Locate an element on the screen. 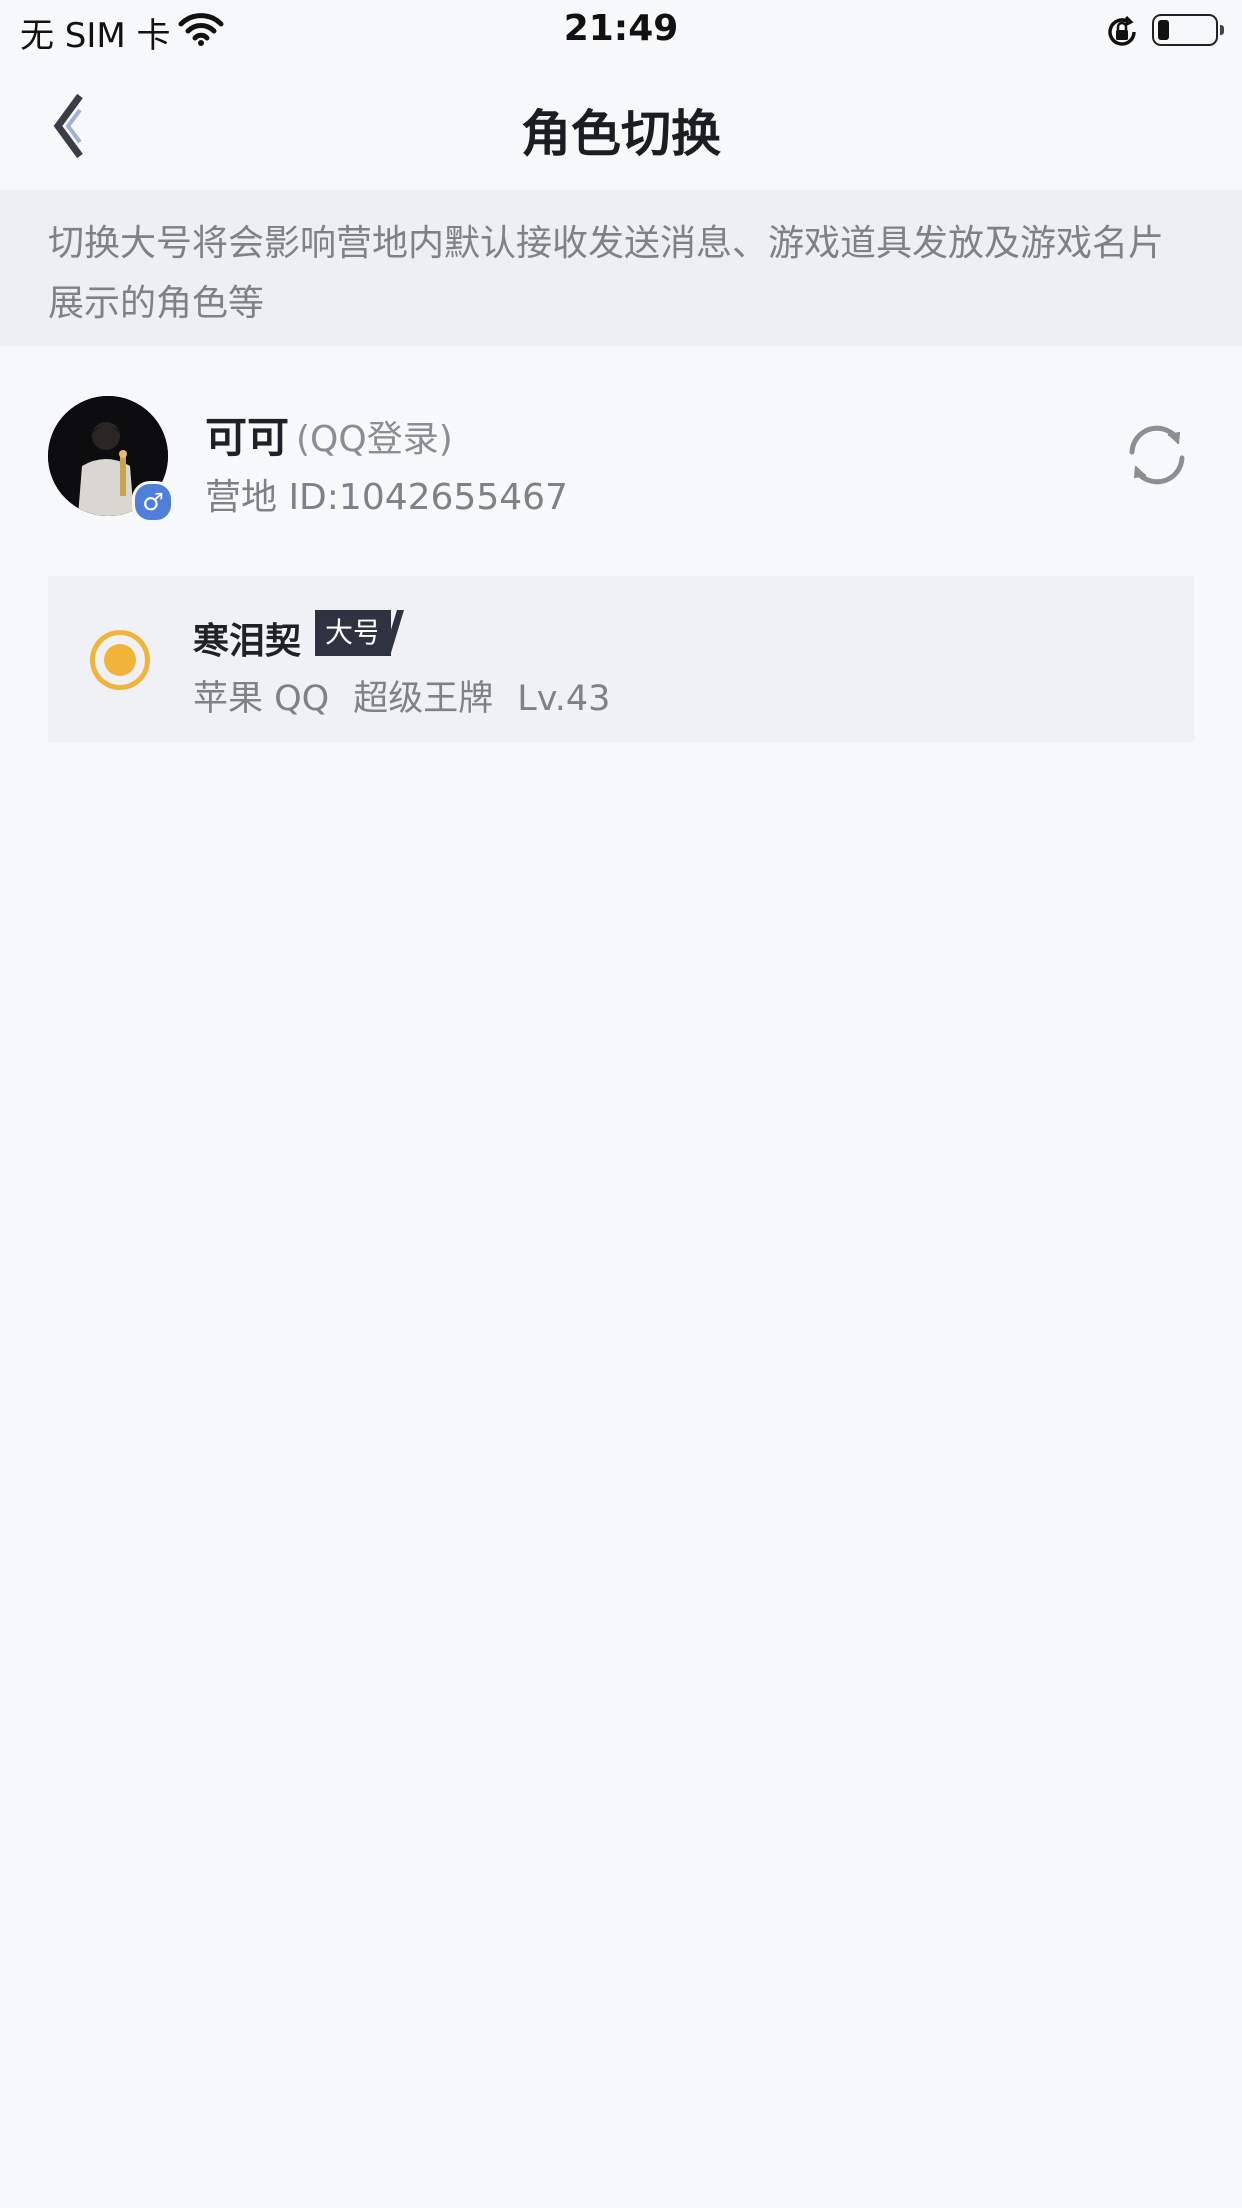 The image size is (1242, 2208). account-name: 可可 is located at coordinates (247, 437).